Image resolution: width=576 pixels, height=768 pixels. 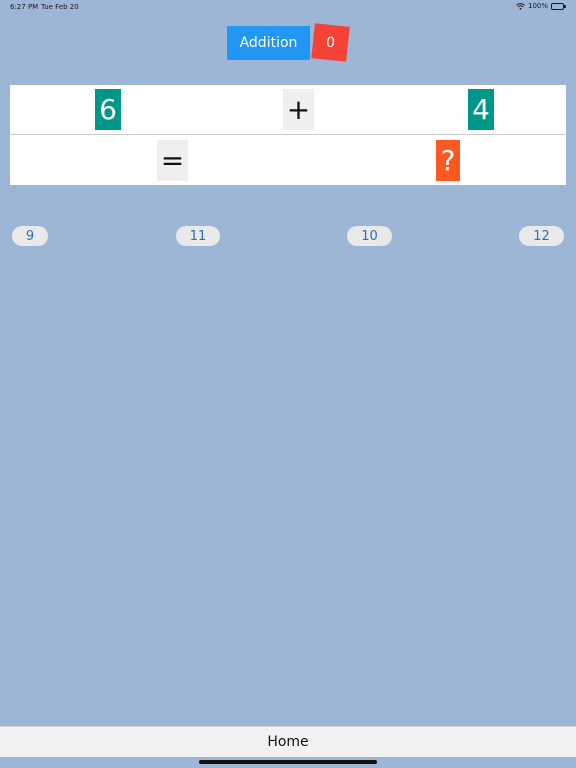 I want to click on equals-tile: =, so click(x=172, y=160).